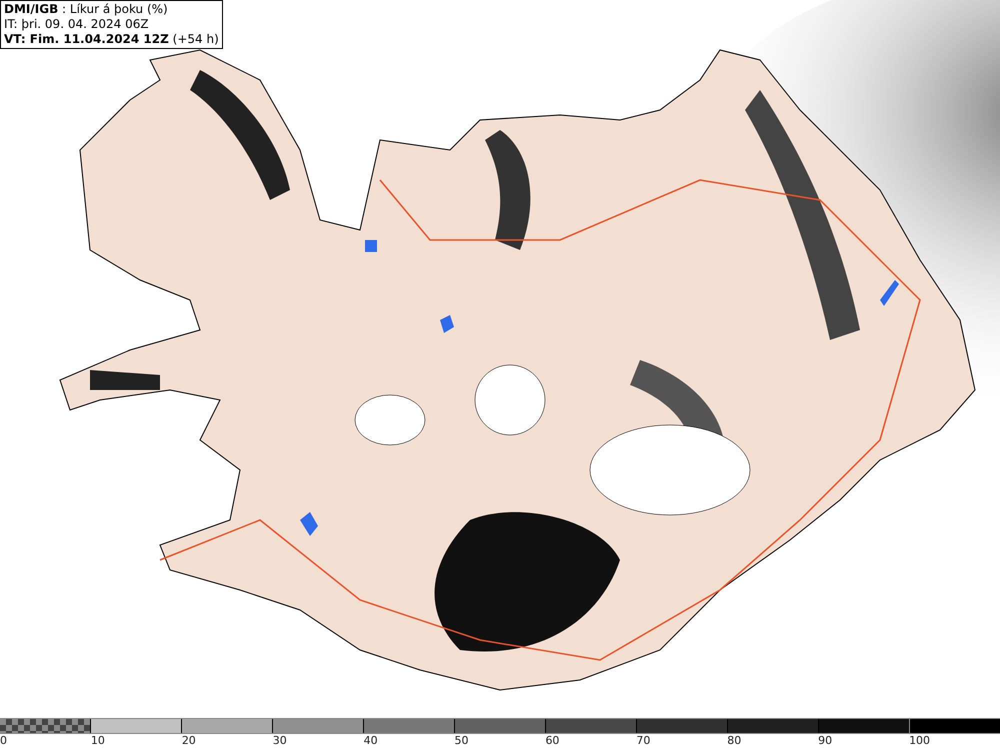 This screenshot has height=750, width=1000. Describe the element at coordinates (371, 740) in the screenshot. I see `legend-label: 40` at that location.